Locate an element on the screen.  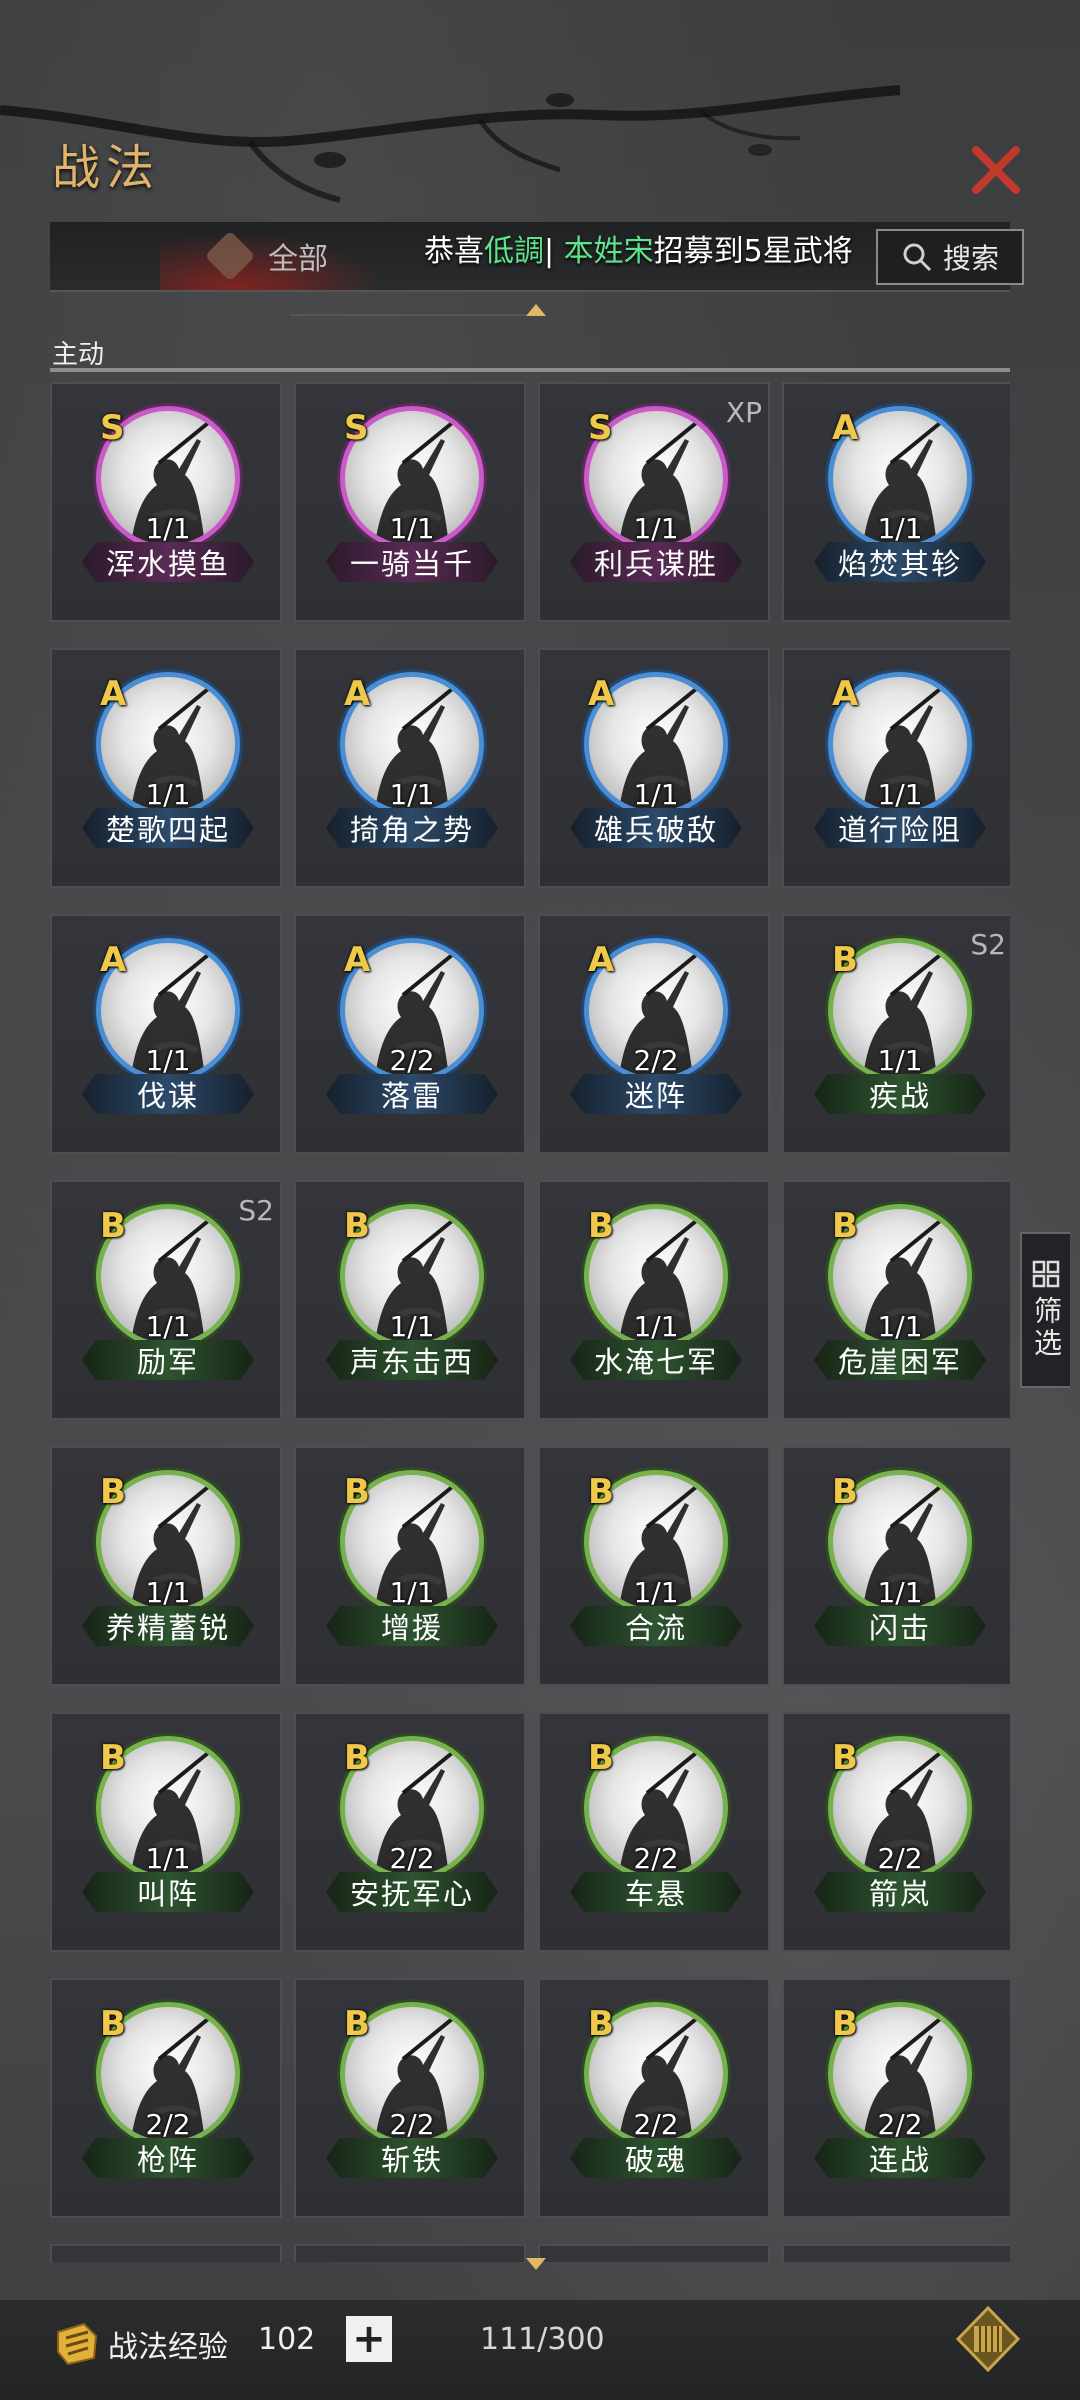
skill-name: 危崖困军 is located at coordinates (900, 1360).